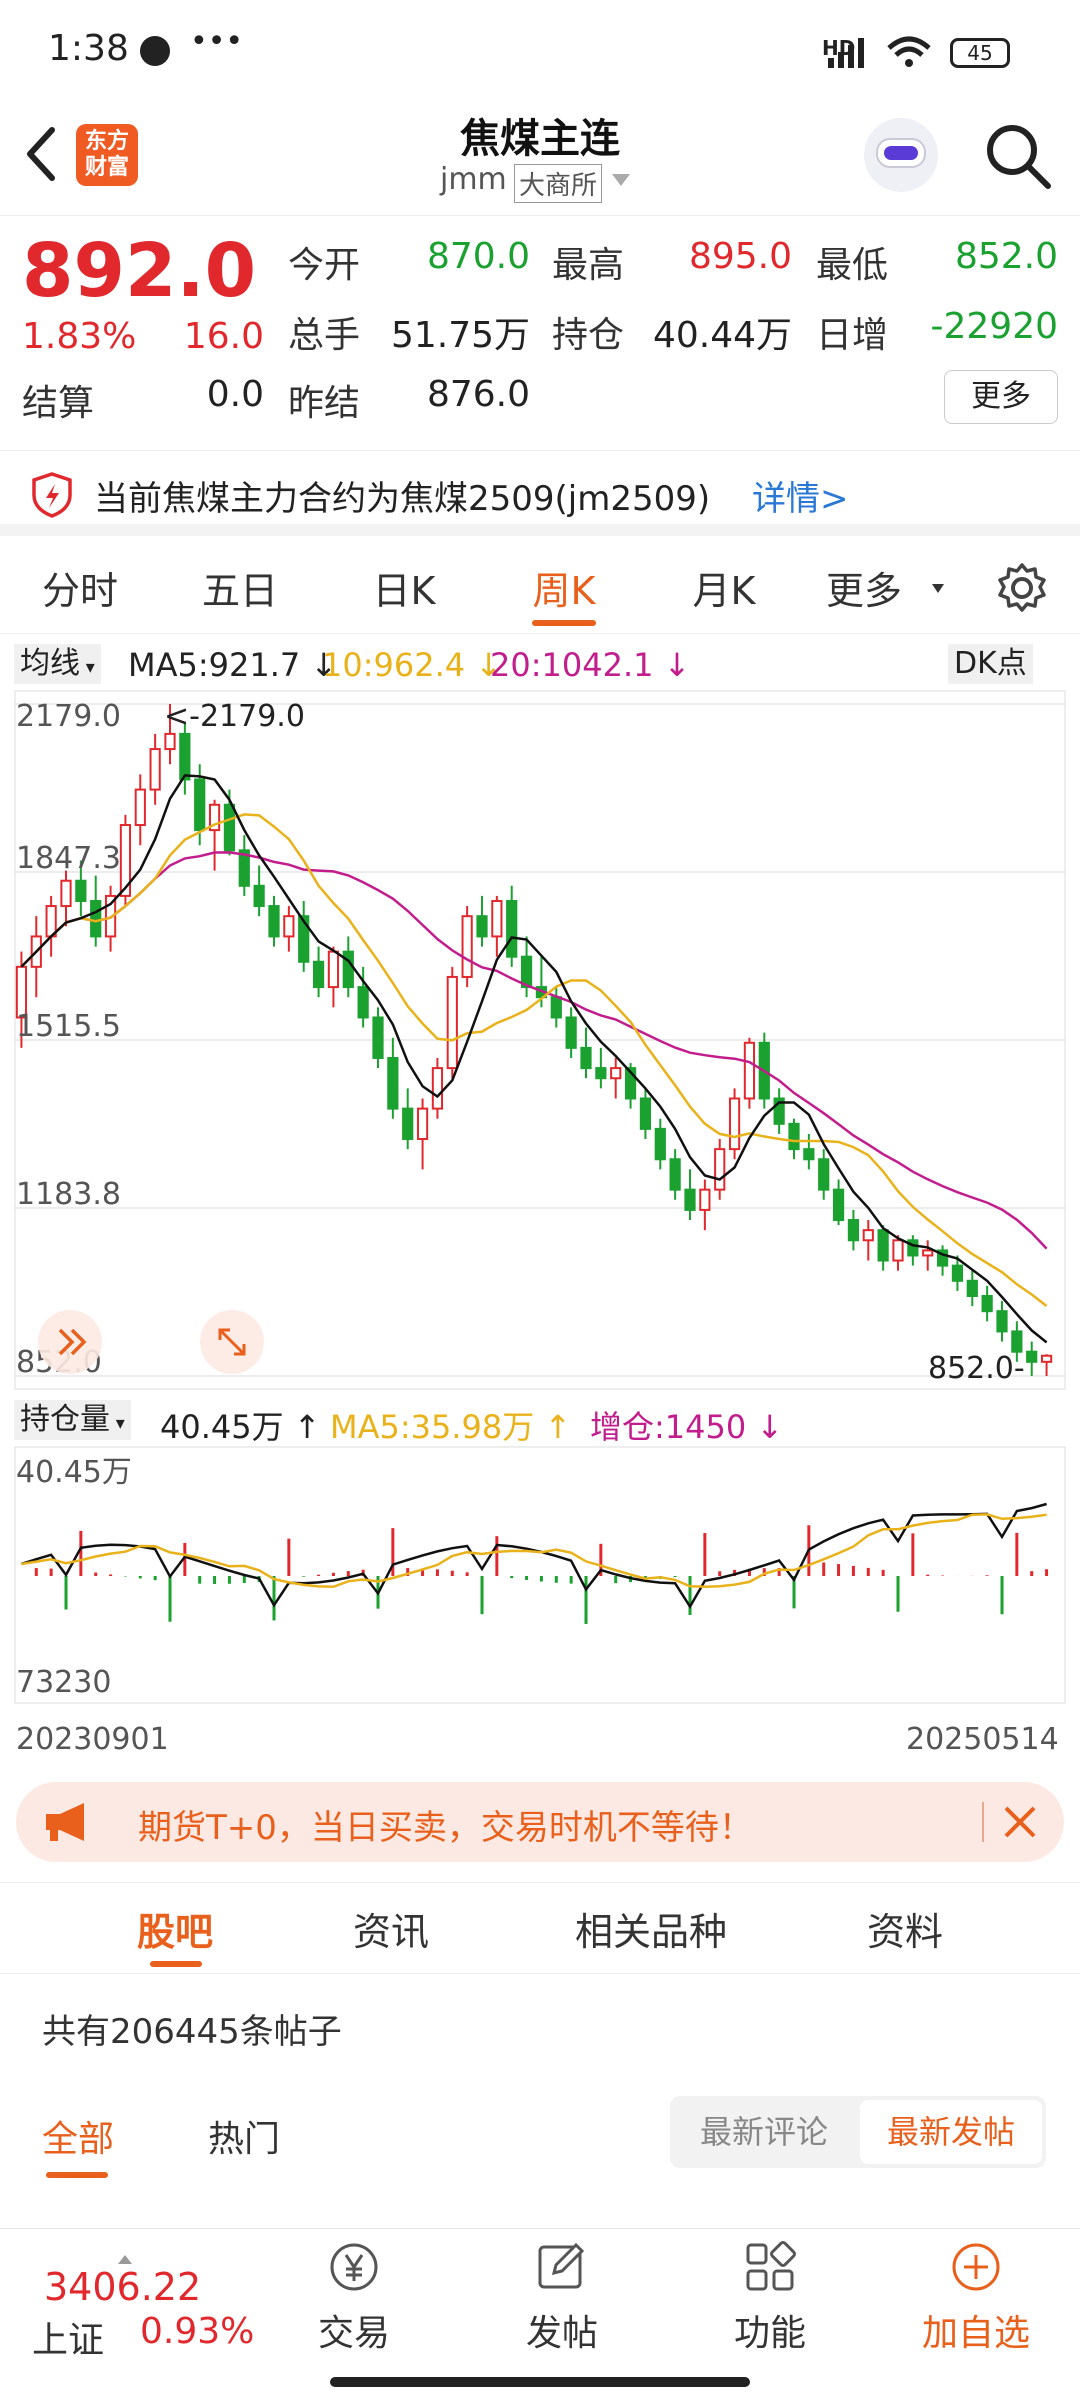 Image resolution: width=1080 pixels, height=2400 pixels. Describe the element at coordinates (123, 2287) in the screenshot. I see `index-value: 3406.22` at that location.